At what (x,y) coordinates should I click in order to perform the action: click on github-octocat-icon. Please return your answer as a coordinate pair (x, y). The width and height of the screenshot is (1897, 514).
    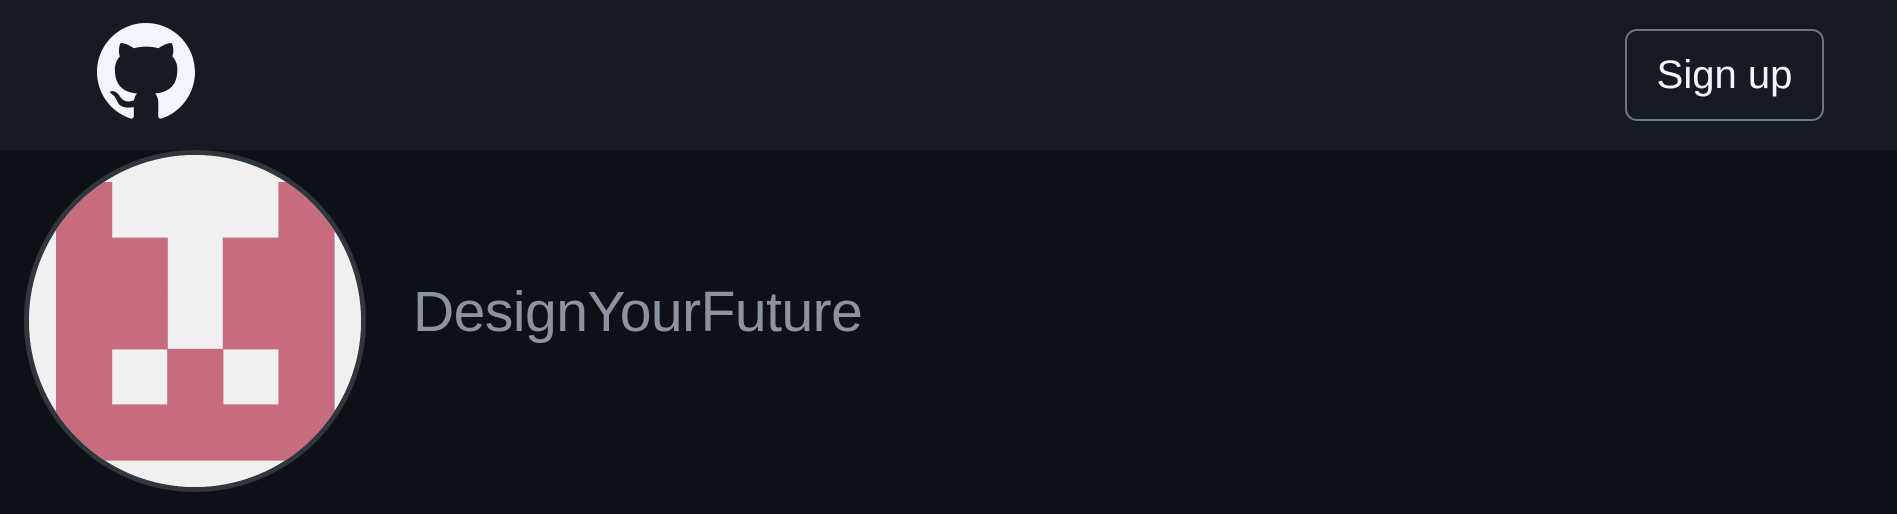
    Looking at the image, I should click on (146, 71).